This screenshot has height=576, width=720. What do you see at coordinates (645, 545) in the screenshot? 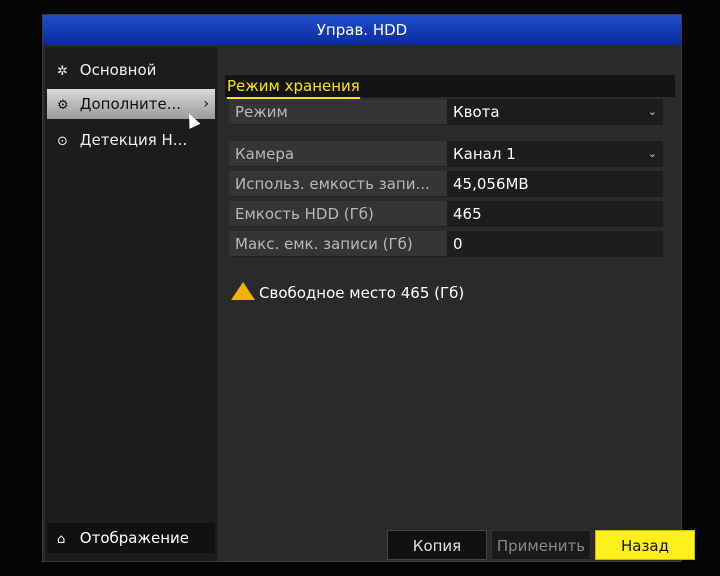
I see `back-button: Назад` at bounding box center [645, 545].